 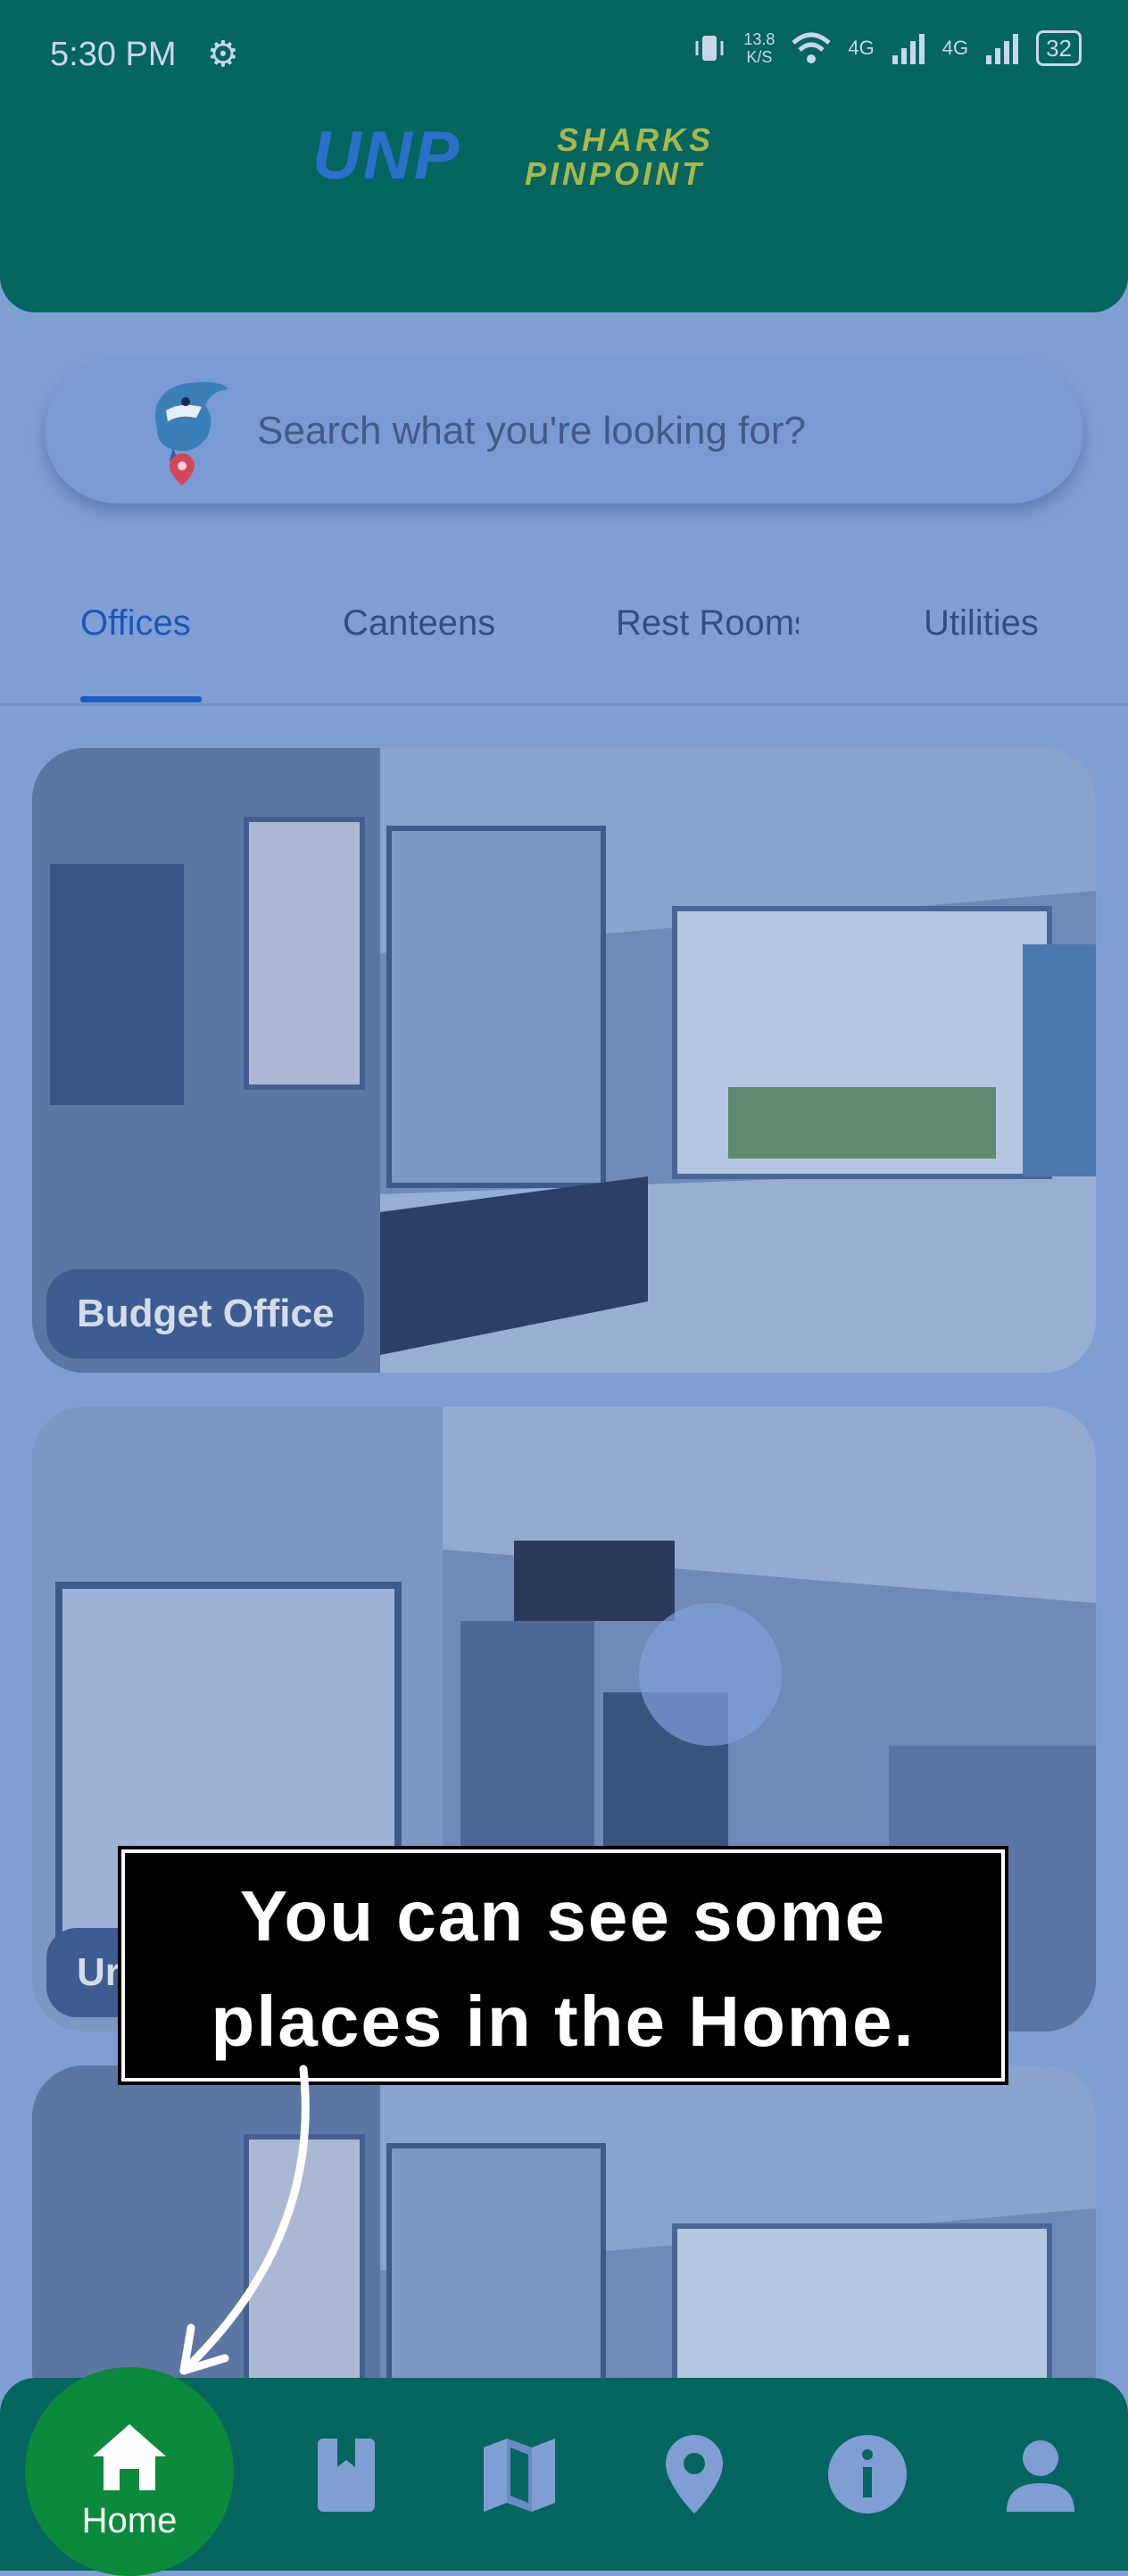 I want to click on onboarding-tooltip: You can see some places in the Home., so click(x=563, y=1965).